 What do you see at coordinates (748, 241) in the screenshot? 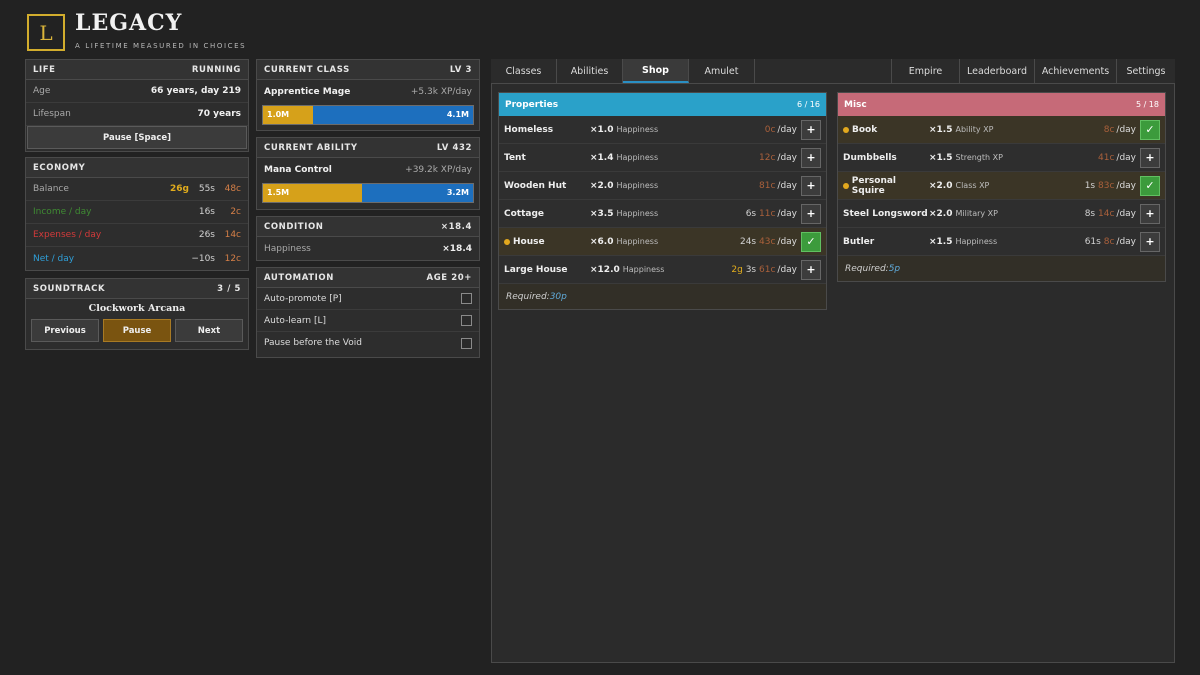
I see `cost-silver: 24s` at bounding box center [748, 241].